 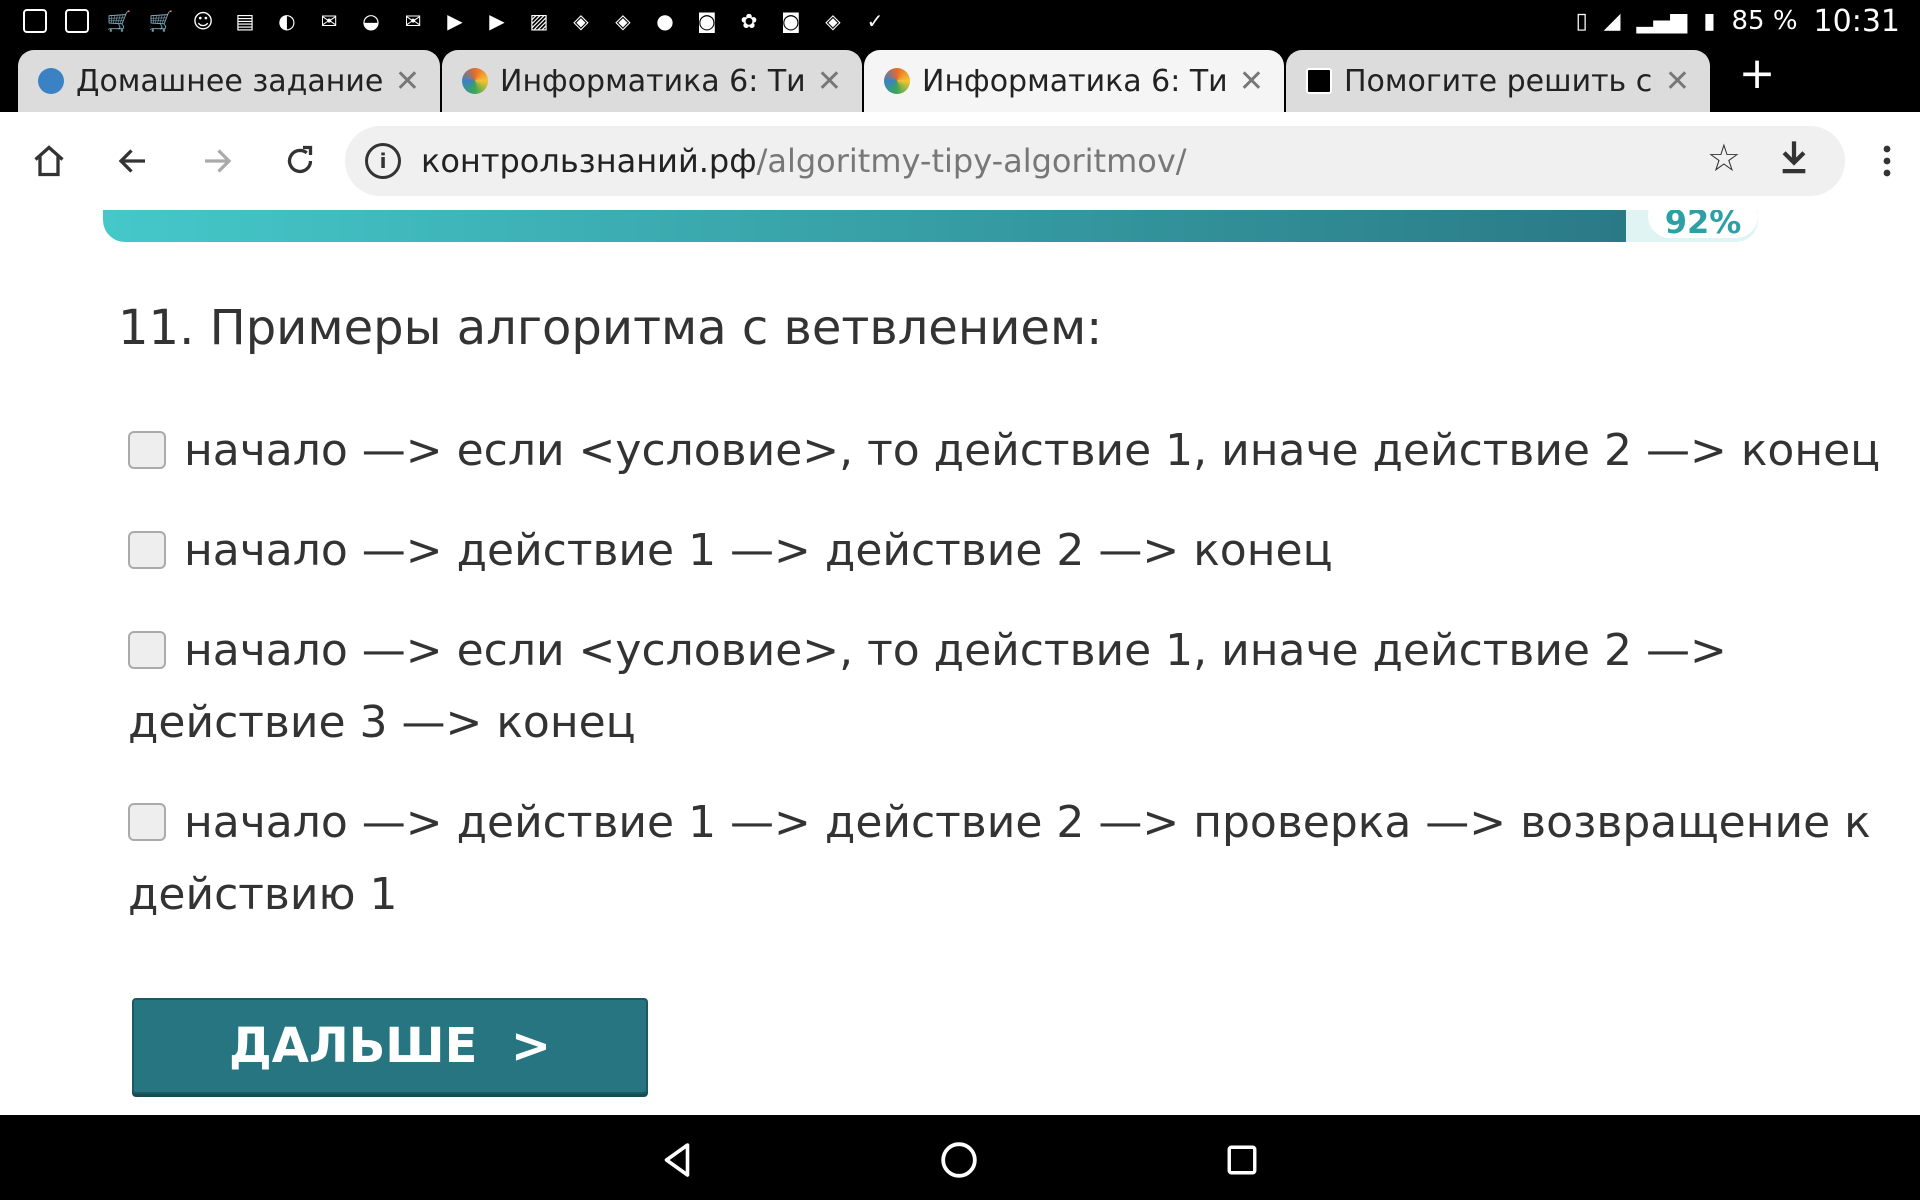 I want to click on home-button, so click(x=49, y=161).